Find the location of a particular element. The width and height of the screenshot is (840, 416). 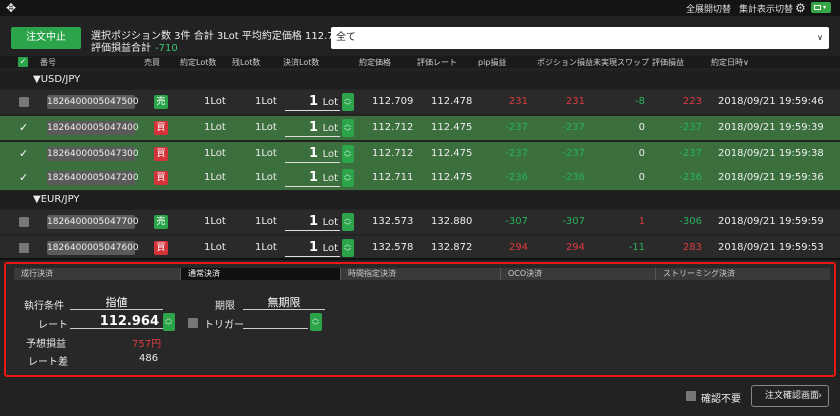

tab-streaming: ストリーミング決済 is located at coordinates (739, 274).